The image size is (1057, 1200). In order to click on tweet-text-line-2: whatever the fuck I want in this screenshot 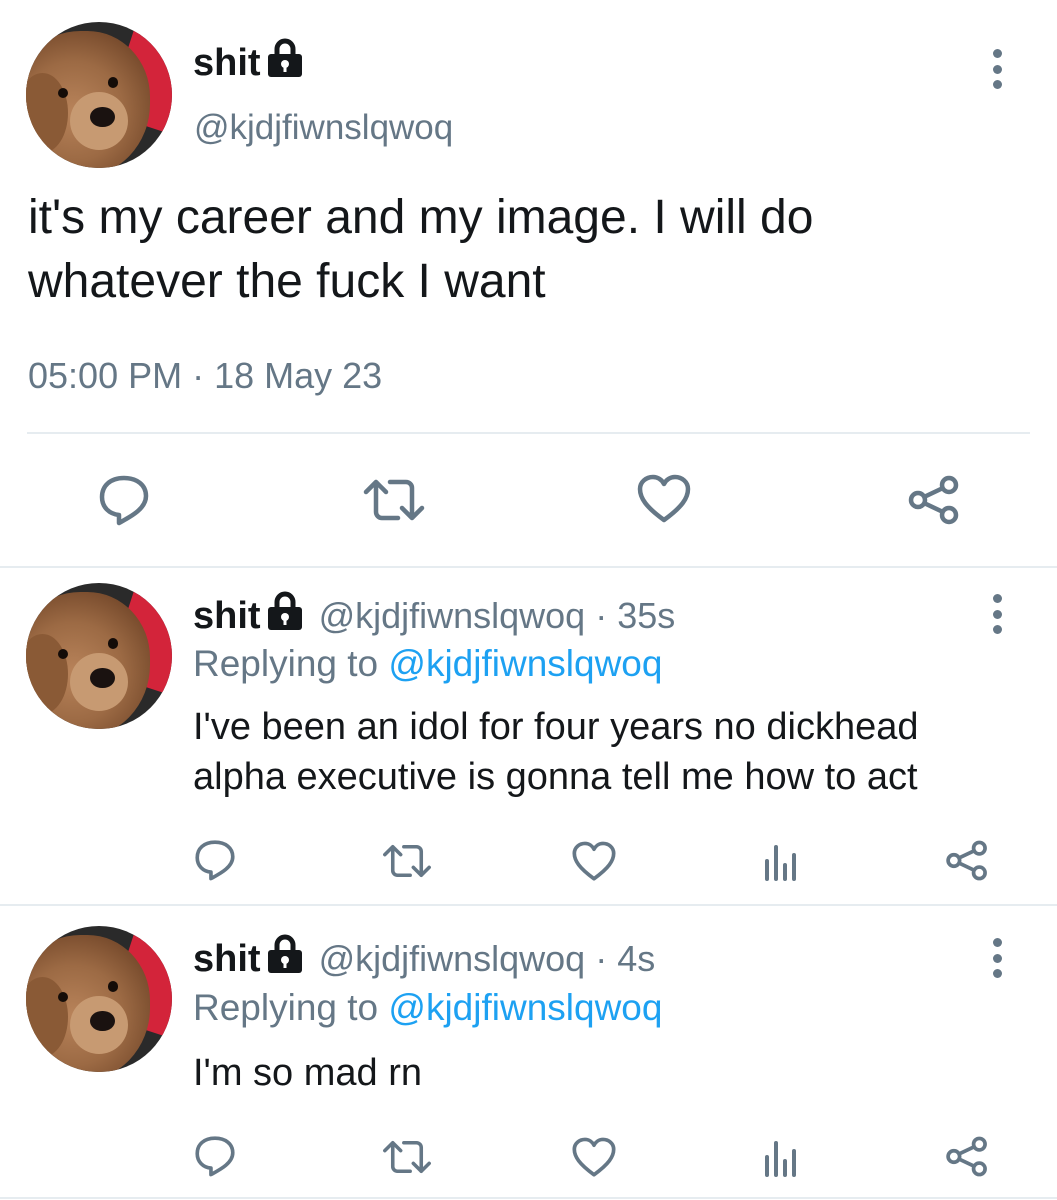, I will do `click(287, 281)`.